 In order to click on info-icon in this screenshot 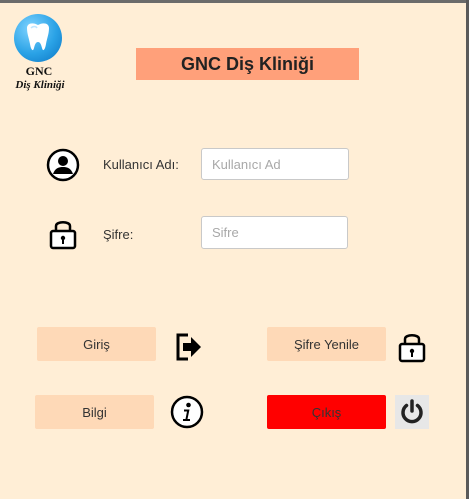, I will do `click(187, 412)`.